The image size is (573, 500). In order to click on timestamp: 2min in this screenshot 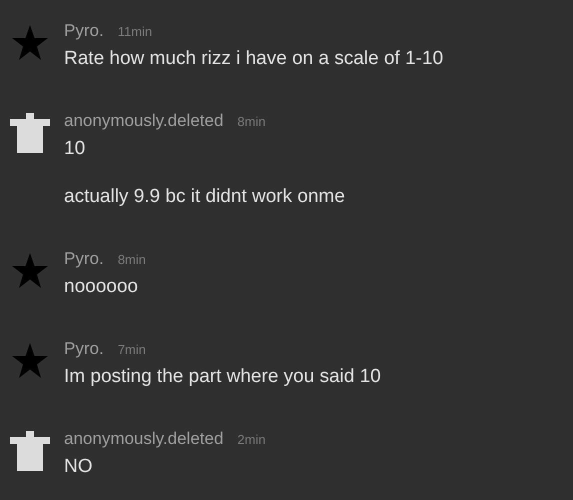, I will do `click(251, 439)`.